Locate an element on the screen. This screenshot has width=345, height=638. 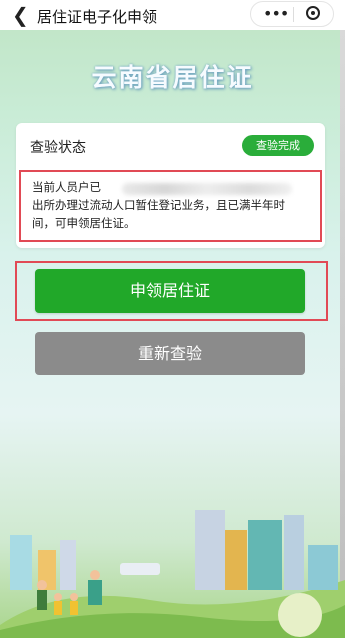
mini-program-capsule: ••• is located at coordinates (292, 14).